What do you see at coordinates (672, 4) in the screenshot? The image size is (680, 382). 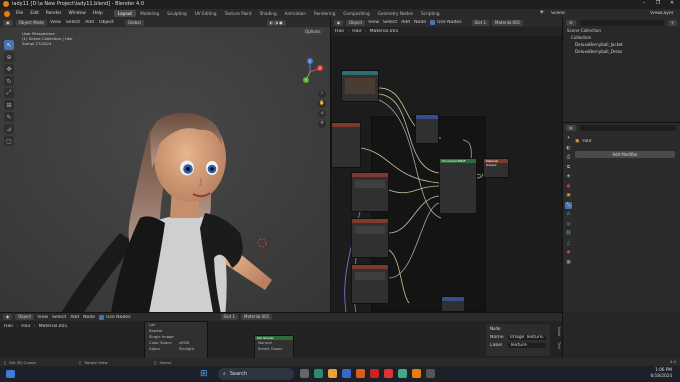 I see `close-button: ✕` at bounding box center [672, 4].